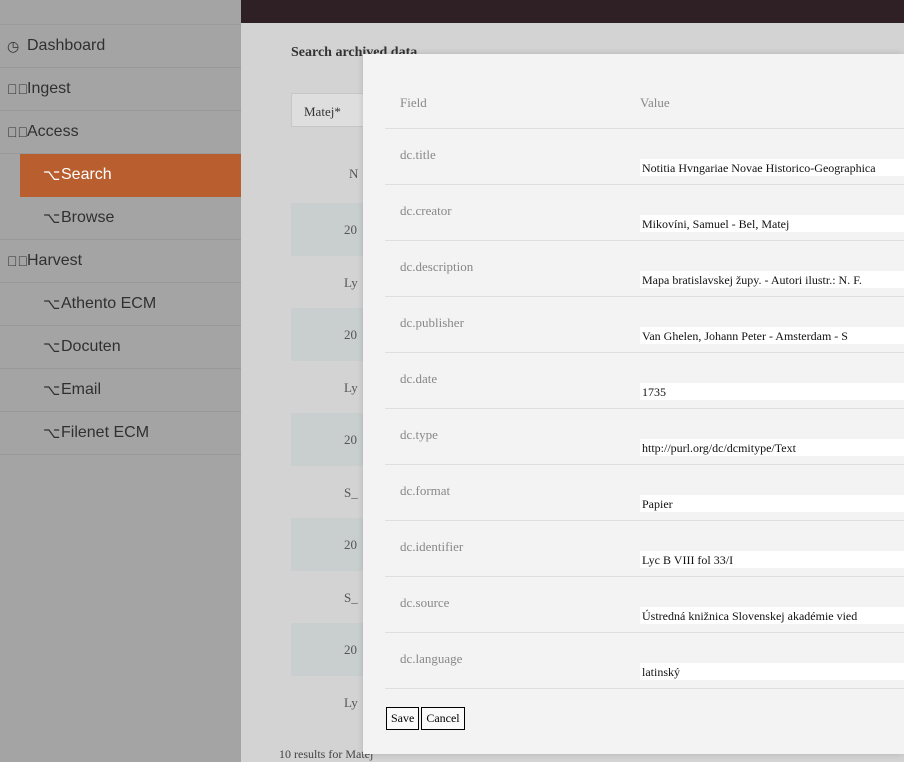 This screenshot has height=762, width=904. What do you see at coordinates (644, 381) in the screenshot?
I see `field-row-dc-date: dc.date` at bounding box center [644, 381].